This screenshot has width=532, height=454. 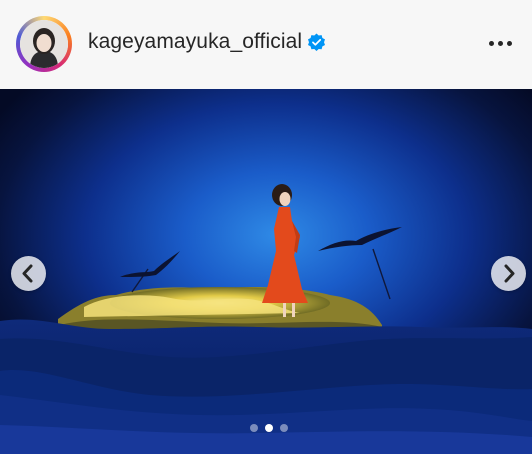 I want to click on carousel-dot-active, so click(x=269, y=428).